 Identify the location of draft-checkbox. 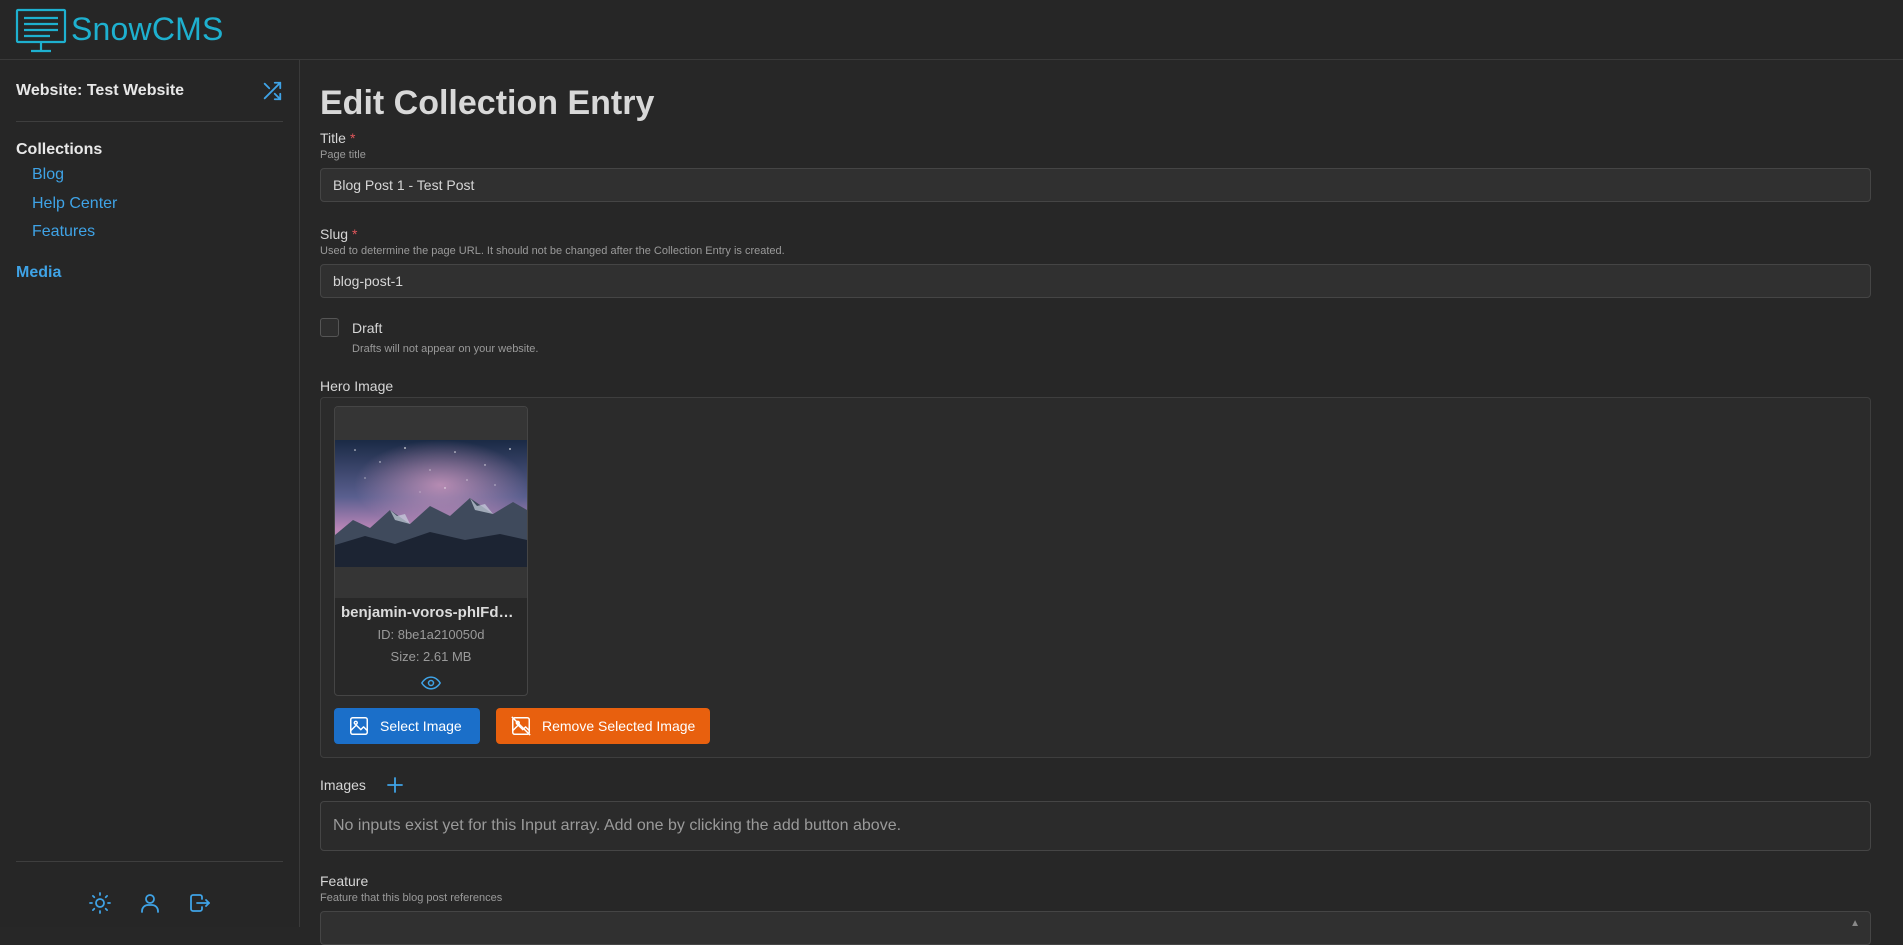
(329, 327).